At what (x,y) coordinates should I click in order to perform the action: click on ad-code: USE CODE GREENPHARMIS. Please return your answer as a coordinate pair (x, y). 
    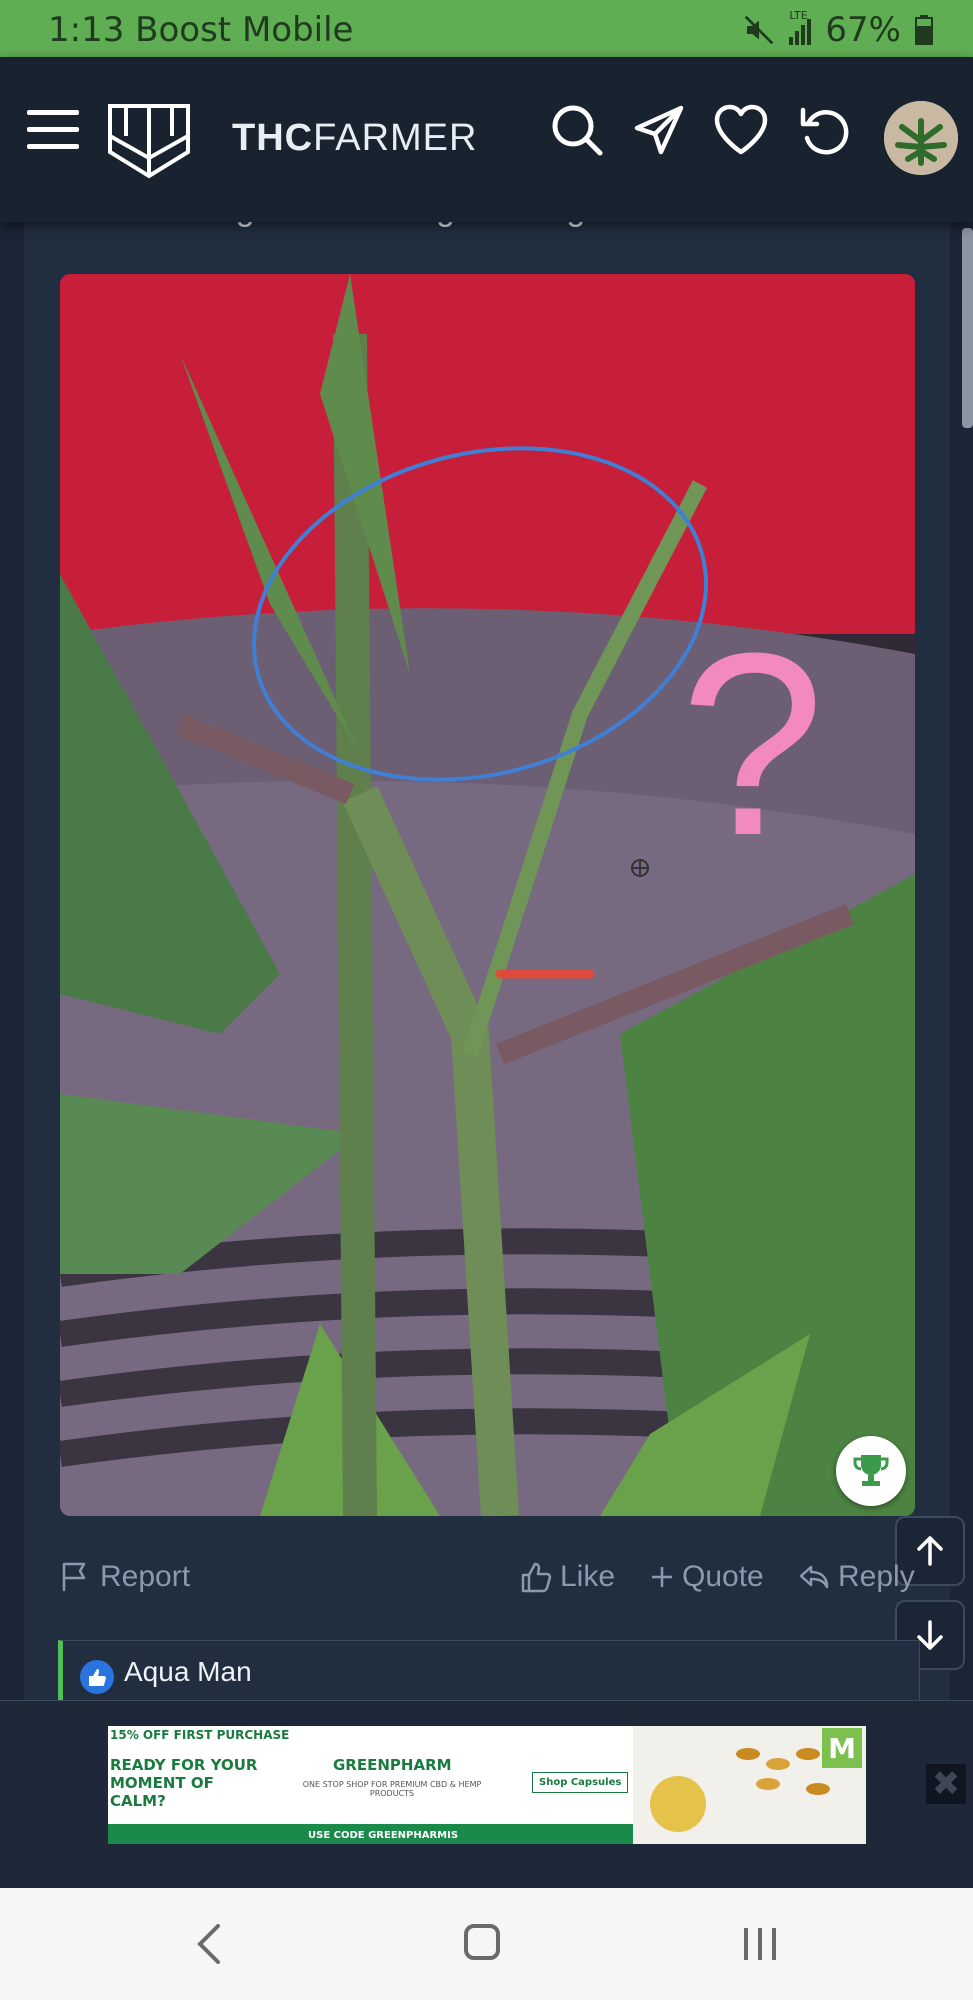
    Looking at the image, I should click on (383, 1835).